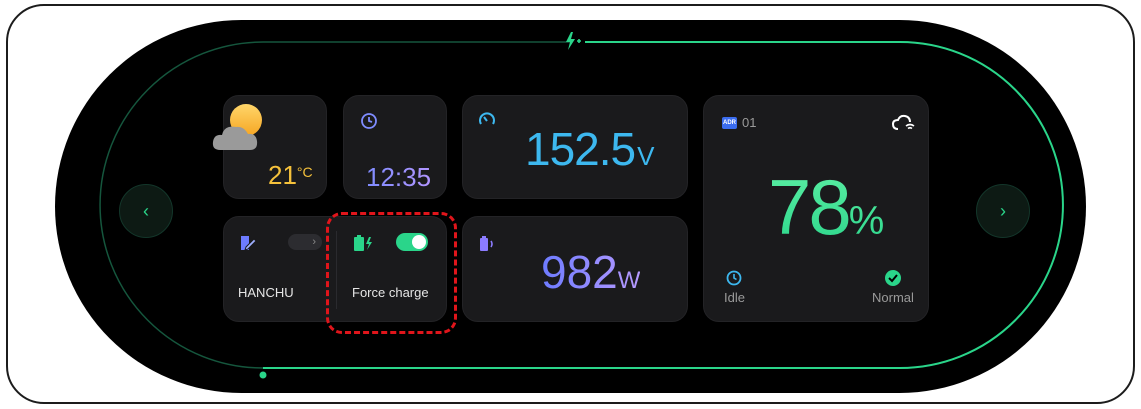 This screenshot has width=1141, height=409. What do you see at coordinates (893, 280) in the screenshot?
I see `check-circle-icon` at bounding box center [893, 280].